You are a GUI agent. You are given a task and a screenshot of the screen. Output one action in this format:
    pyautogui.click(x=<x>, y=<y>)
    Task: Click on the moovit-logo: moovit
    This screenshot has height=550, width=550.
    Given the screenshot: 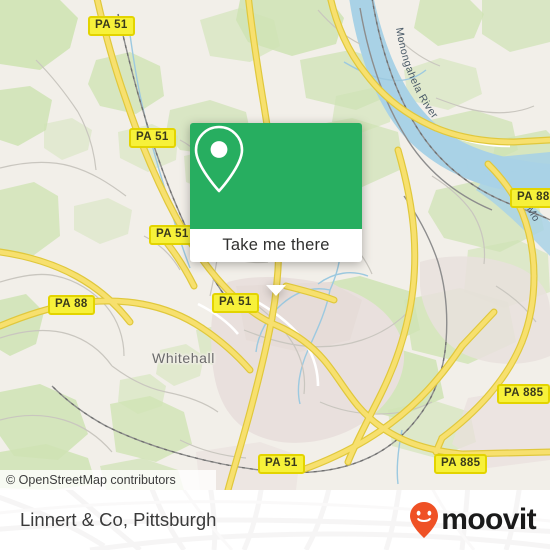 What is the action you would take?
    pyautogui.click(x=473, y=520)
    